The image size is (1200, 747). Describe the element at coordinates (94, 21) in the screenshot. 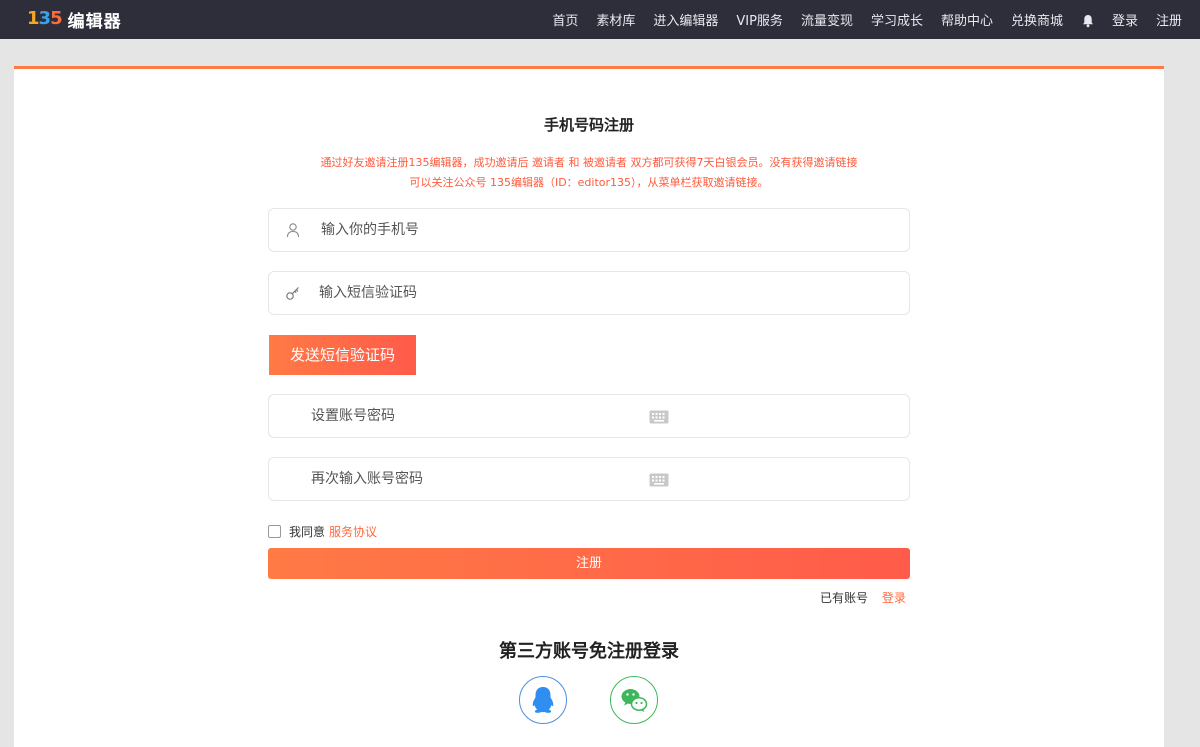

I see `logo-text: 编辑器` at that location.